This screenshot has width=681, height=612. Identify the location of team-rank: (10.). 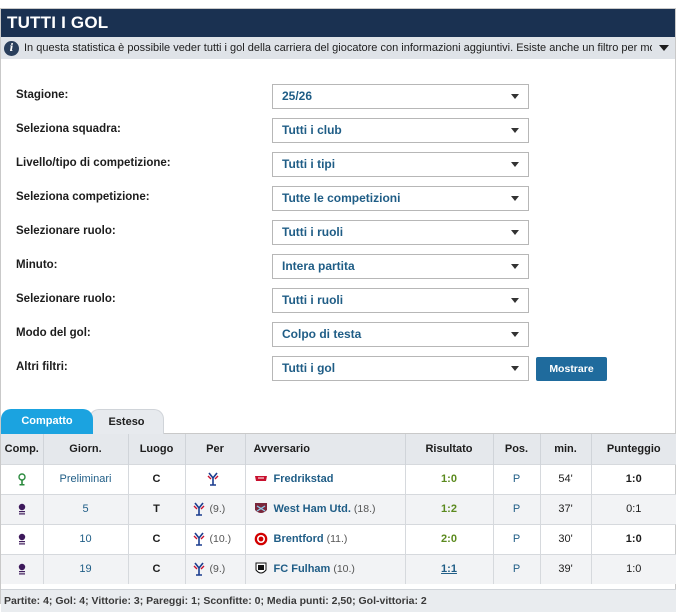
(220, 538).